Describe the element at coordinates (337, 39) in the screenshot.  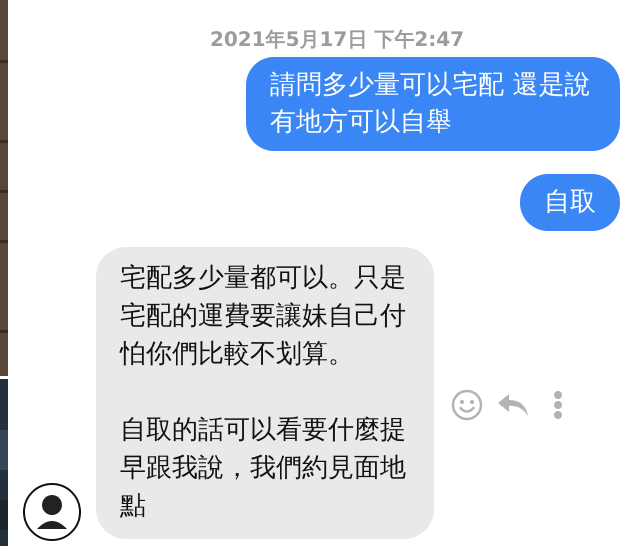
I see `message-timestamp: 2021年5月17日 下午2:47` at that location.